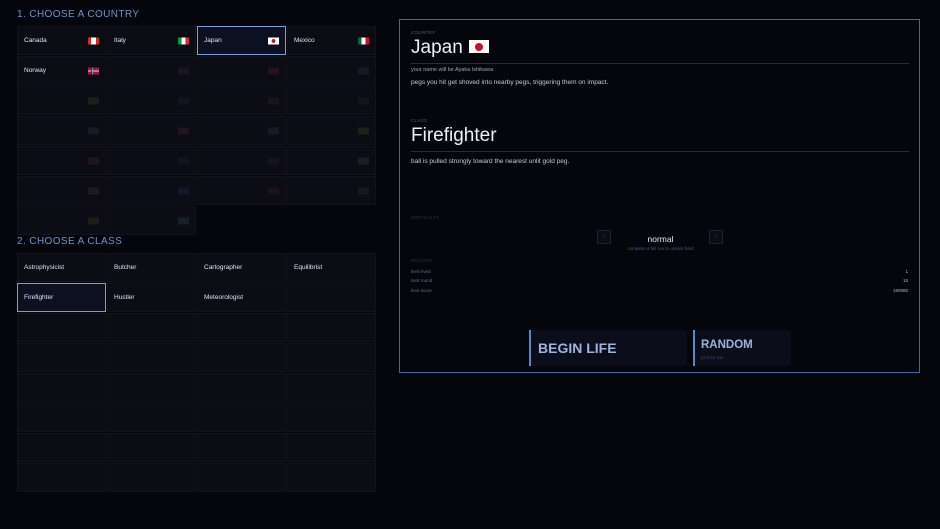 The image size is (940, 529). I want to click on mexico-flag-icon, so click(363, 40).